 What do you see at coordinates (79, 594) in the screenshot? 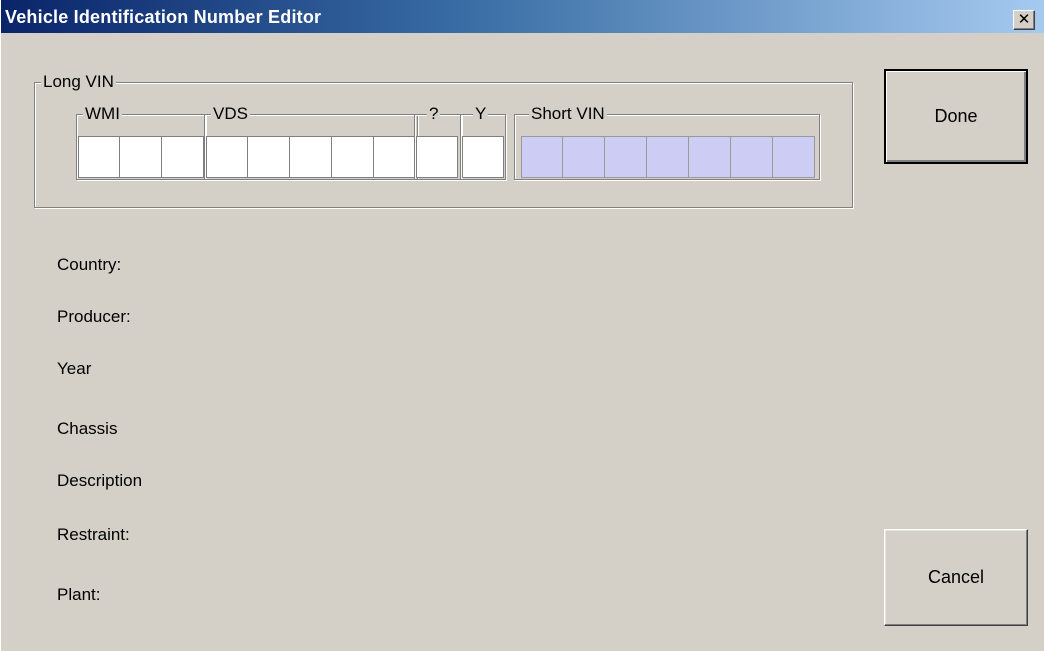
I see `plant-label: Plant:` at bounding box center [79, 594].